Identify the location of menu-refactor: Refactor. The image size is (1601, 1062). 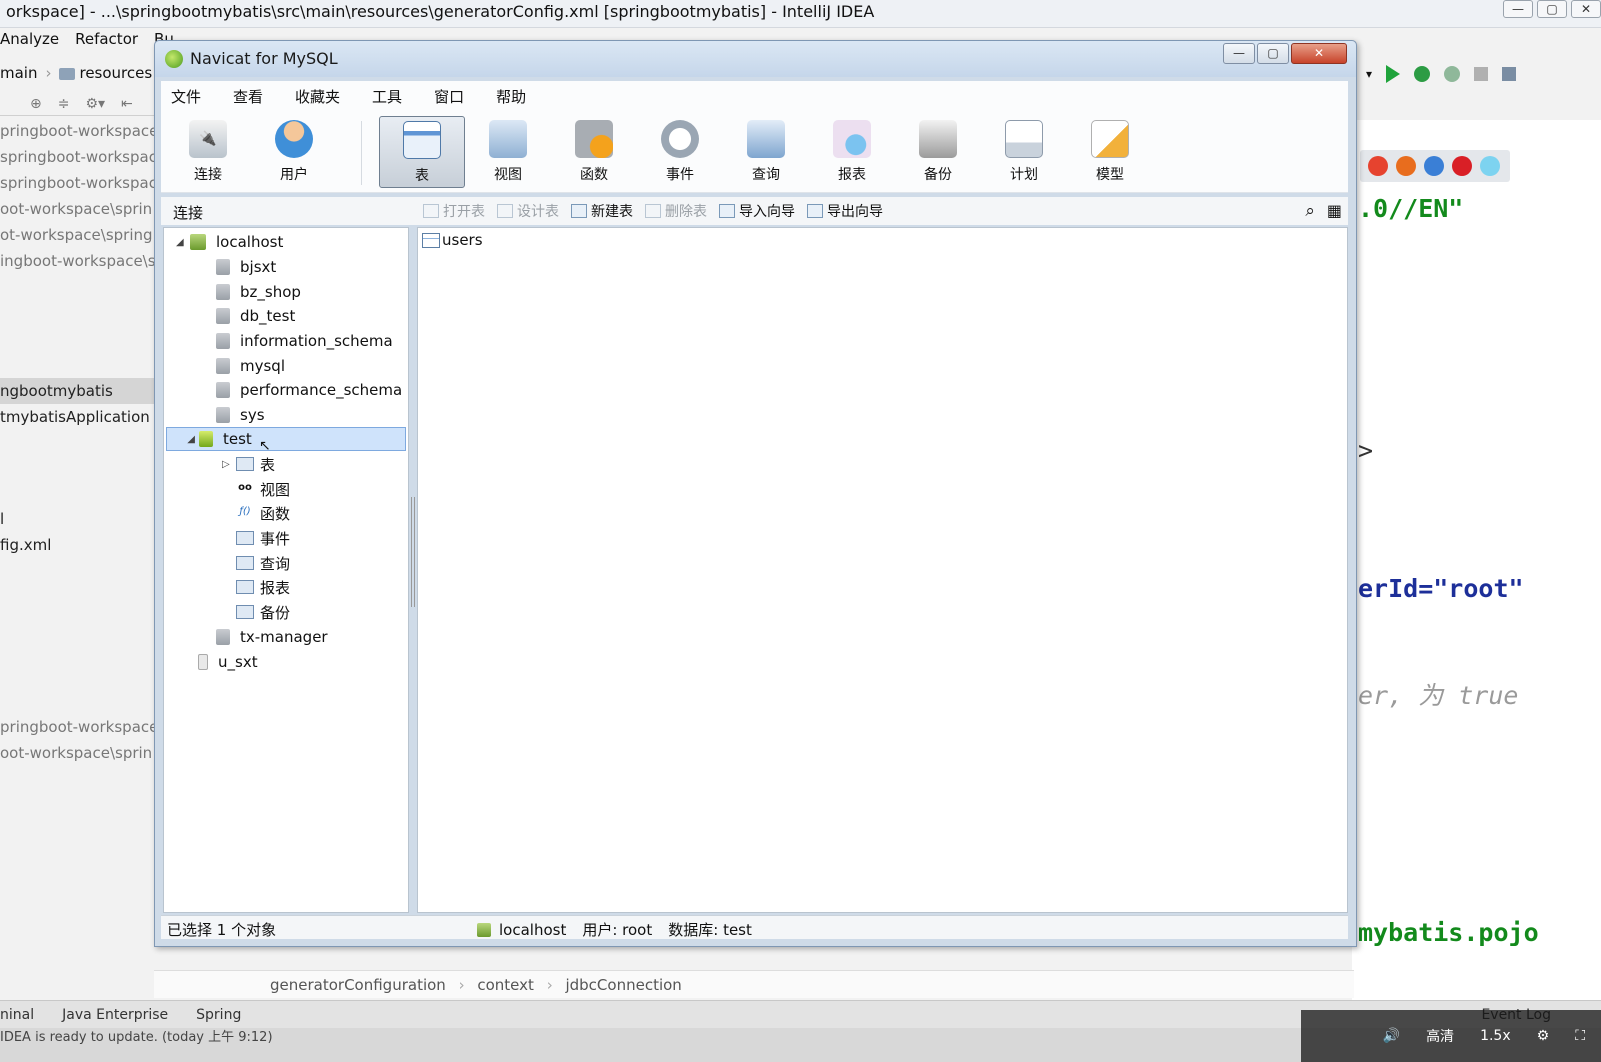
(106, 43).